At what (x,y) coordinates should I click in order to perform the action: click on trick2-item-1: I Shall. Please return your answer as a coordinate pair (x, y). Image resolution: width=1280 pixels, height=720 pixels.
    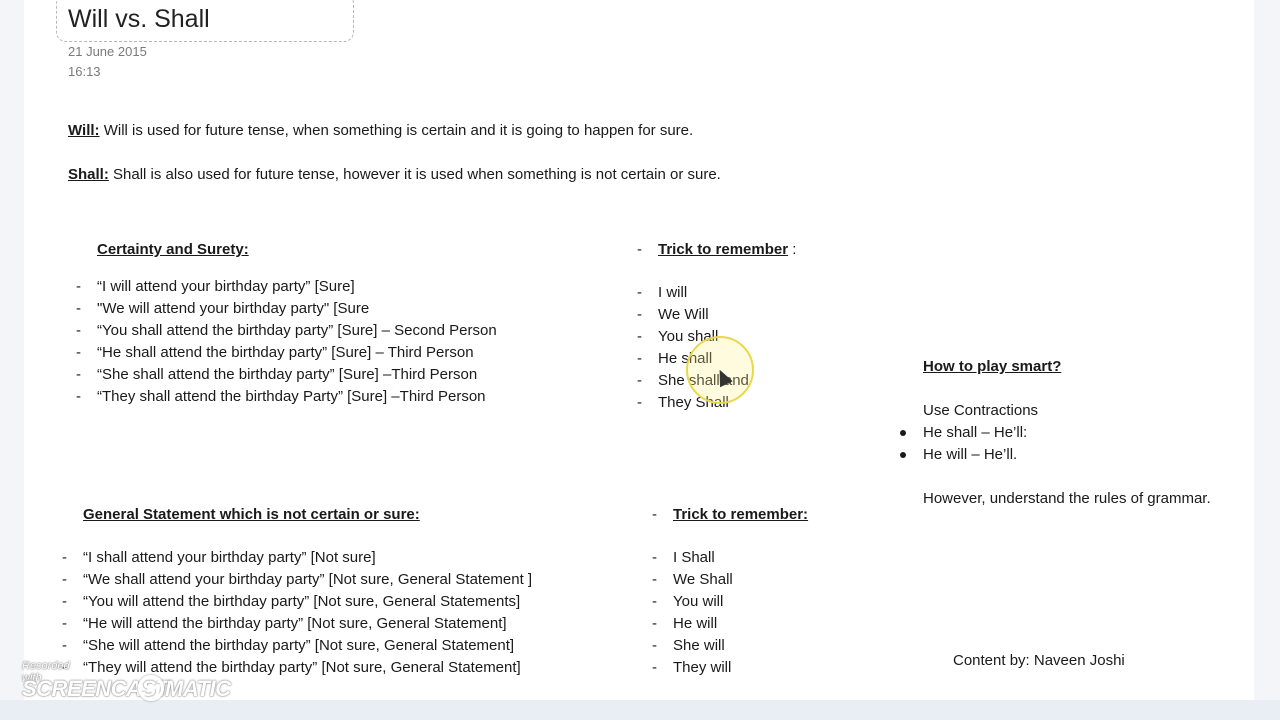
    Looking at the image, I should click on (694, 557).